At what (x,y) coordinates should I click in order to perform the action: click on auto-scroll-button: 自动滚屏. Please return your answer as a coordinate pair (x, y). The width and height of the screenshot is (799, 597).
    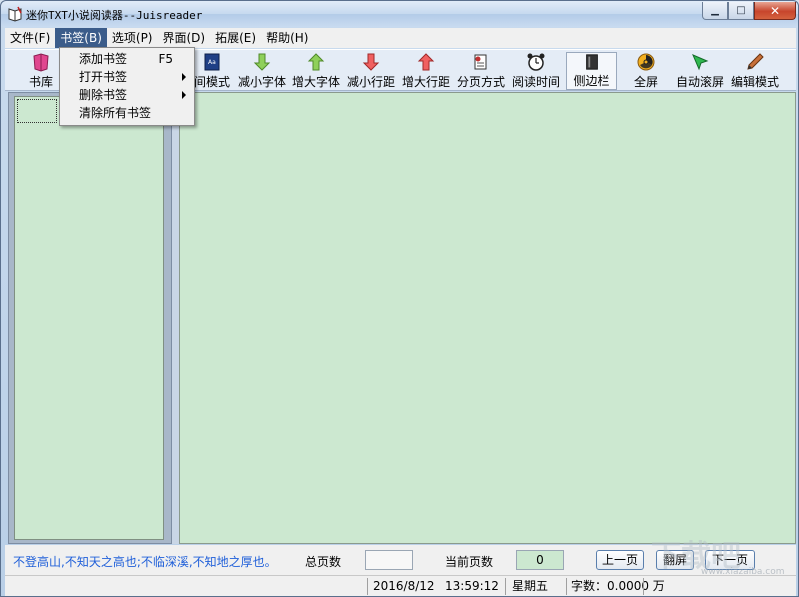
    Looking at the image, I should click on (700, 71).